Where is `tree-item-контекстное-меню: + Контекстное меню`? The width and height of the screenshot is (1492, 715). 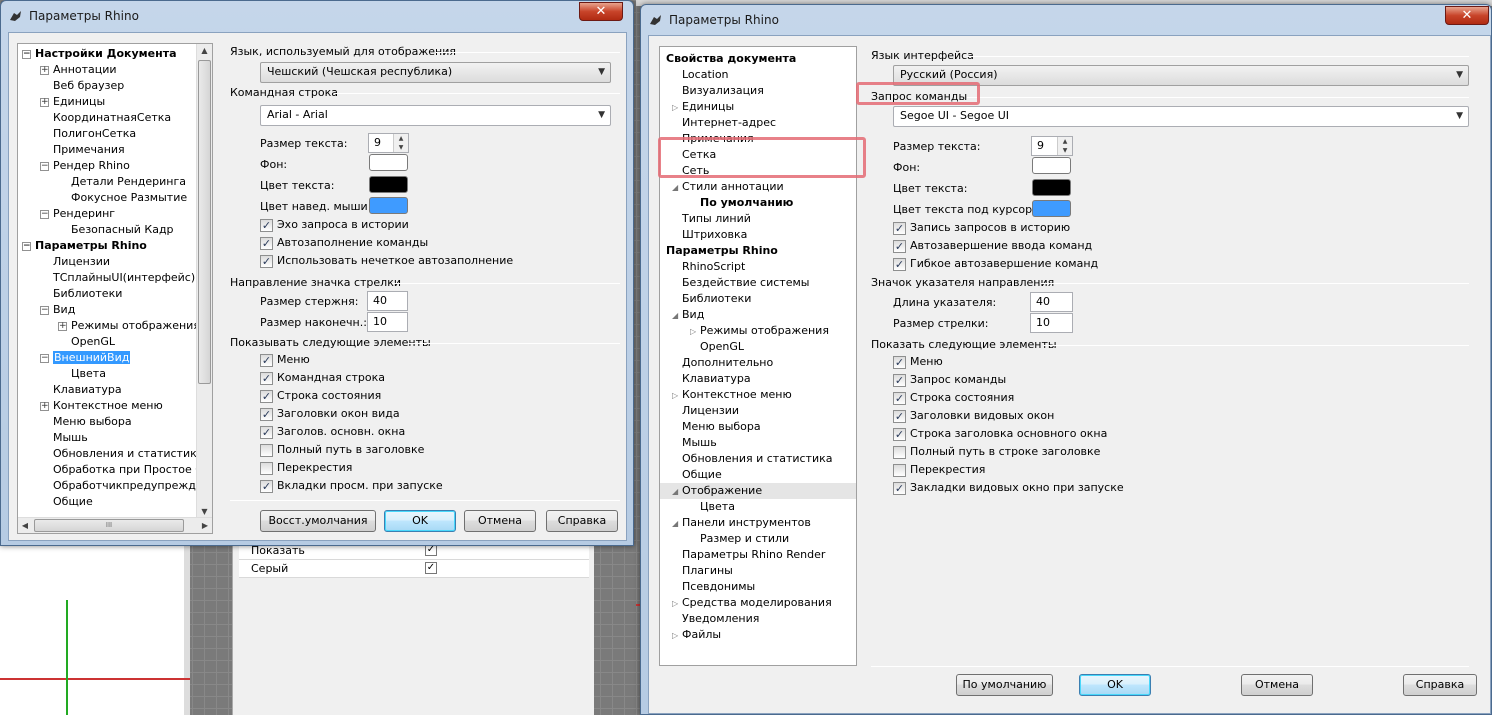
tree-item-контекстное-меню: + Контекстное меню is located at coordinates (101, 406).